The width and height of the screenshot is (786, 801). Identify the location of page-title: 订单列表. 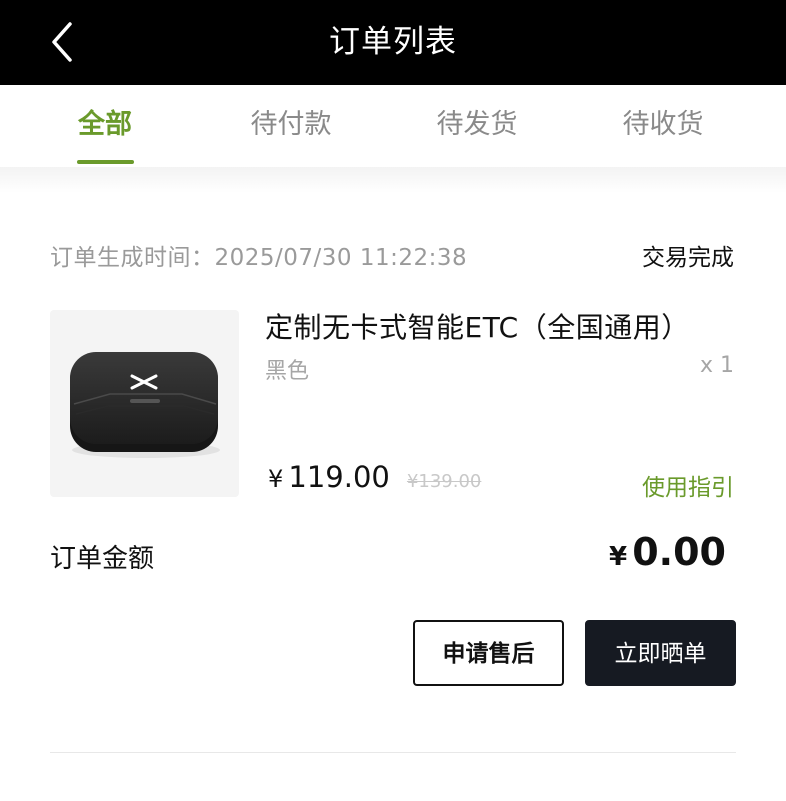
(393, 42).